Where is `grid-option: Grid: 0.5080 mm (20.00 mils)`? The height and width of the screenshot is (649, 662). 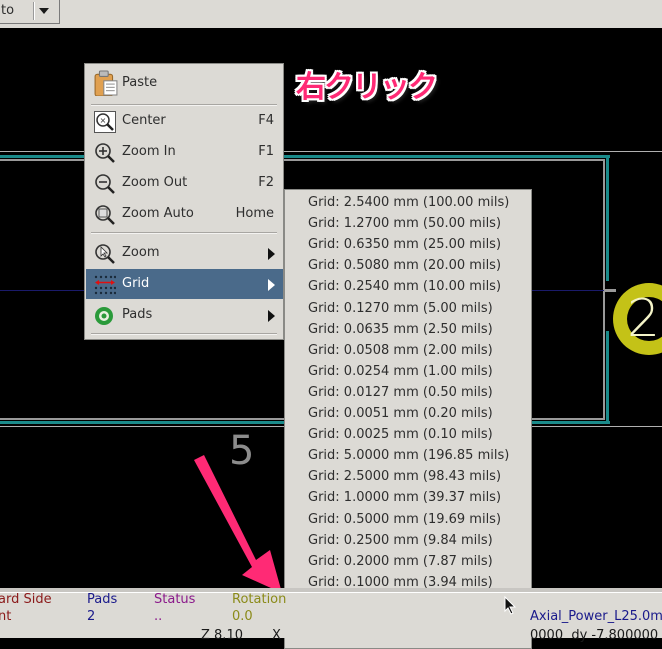 grid-option: Grid: 0.5080 mm (20.00 mils) is located at coordinates (408, 266).